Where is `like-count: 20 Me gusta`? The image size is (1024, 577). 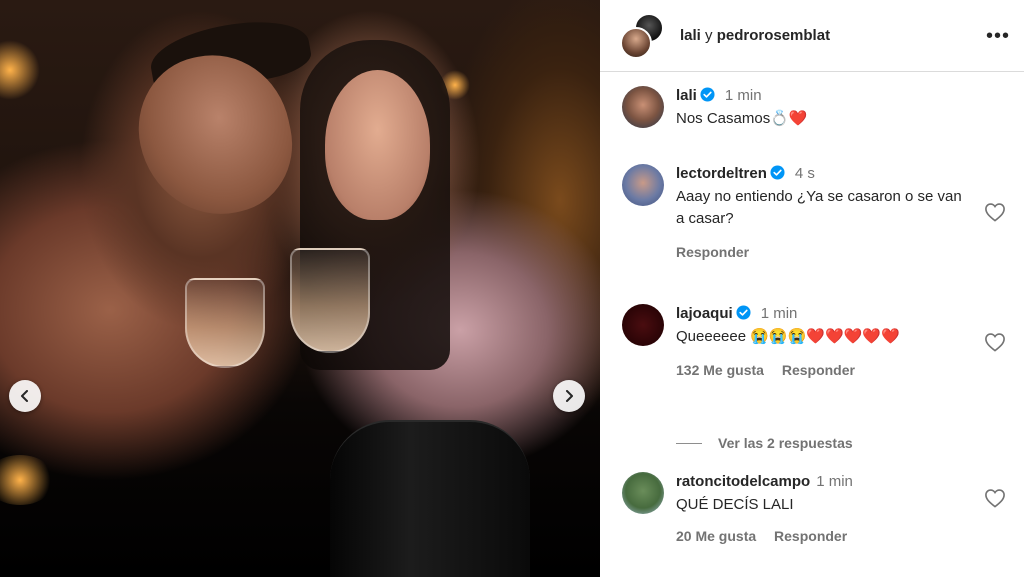 like-count: 20 Me gusta is located at coordinates (716, 536).